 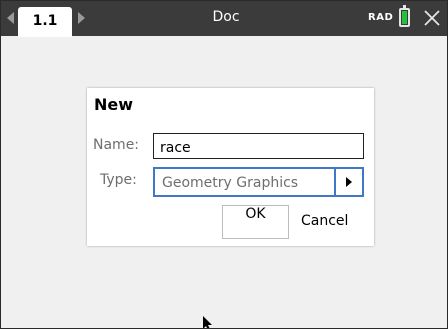 I want to click on battery-level, so click(x=404, y=17).